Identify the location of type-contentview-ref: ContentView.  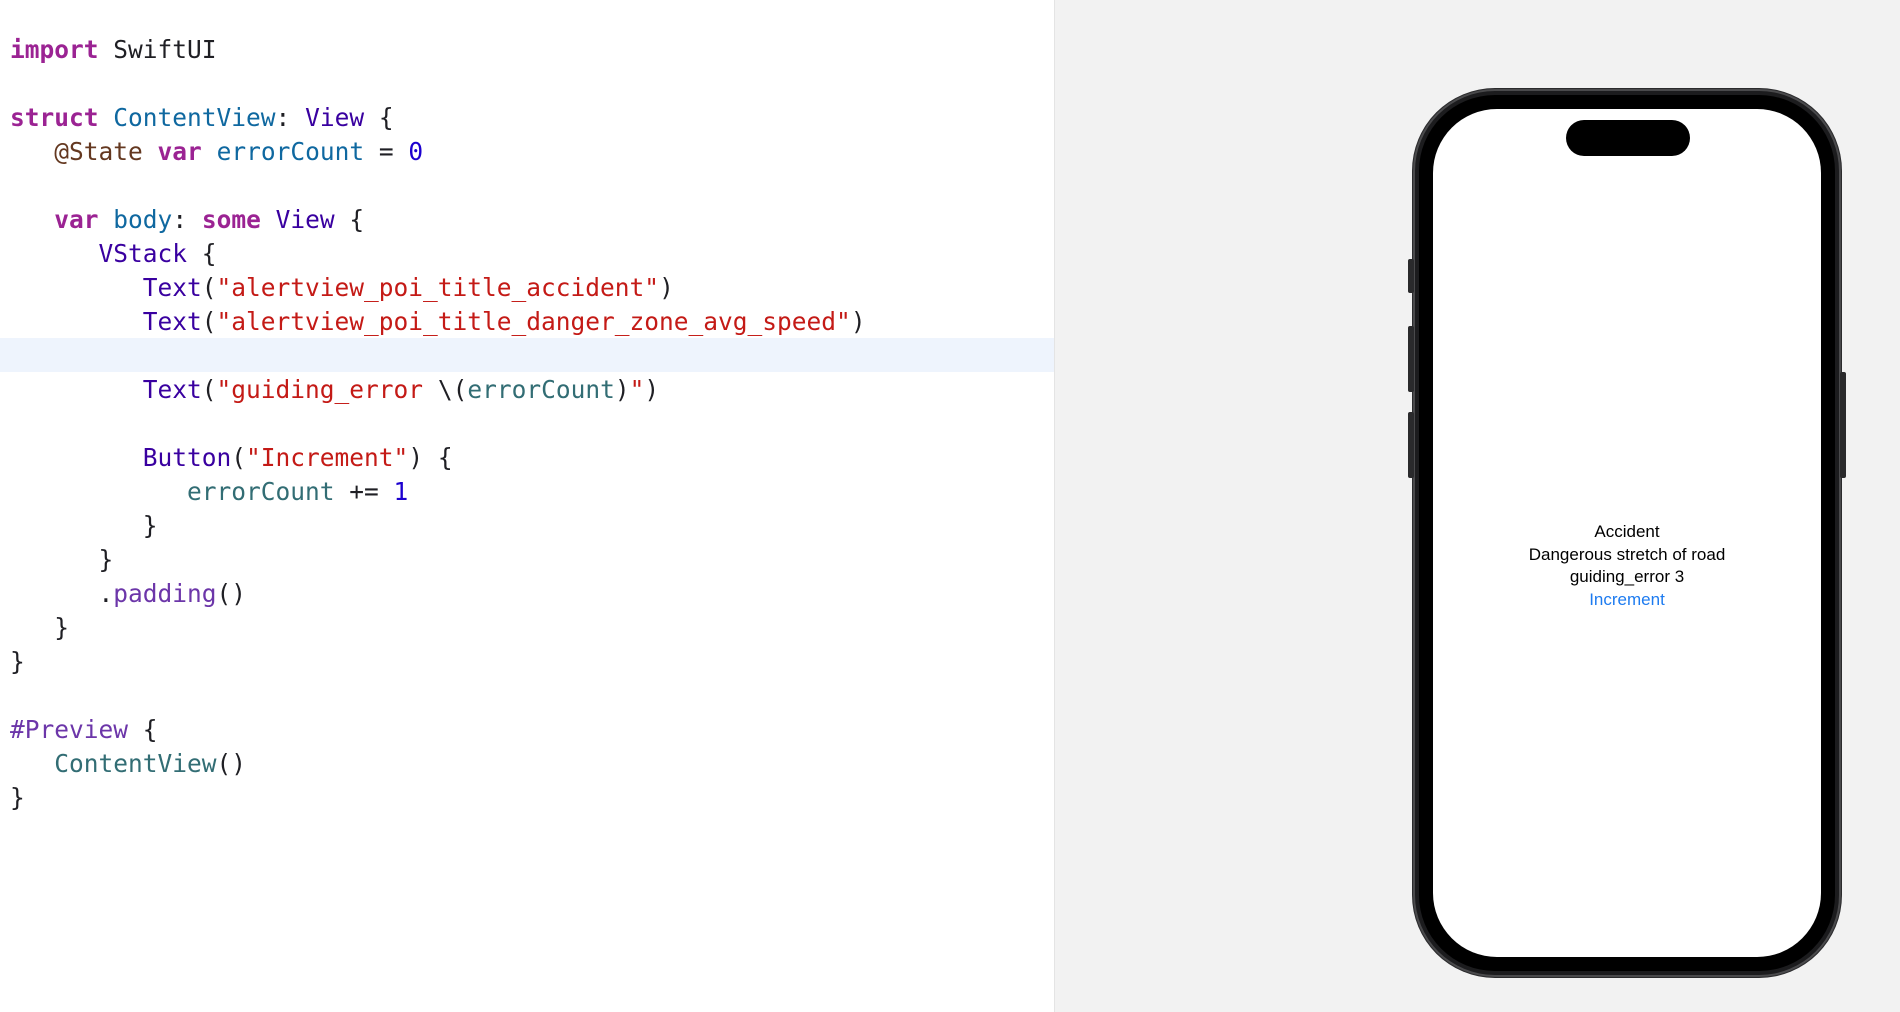
(135, 763).